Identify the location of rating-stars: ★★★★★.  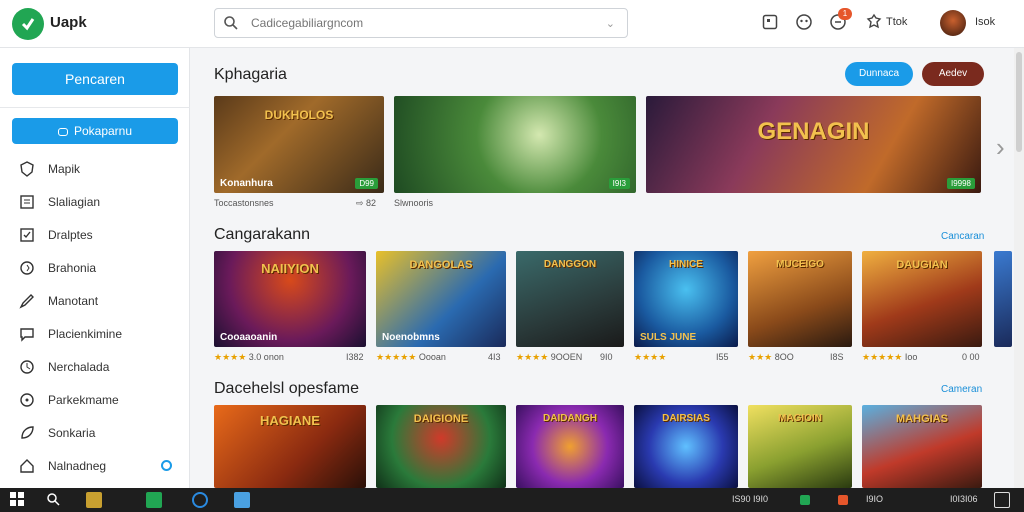
(882, 357).